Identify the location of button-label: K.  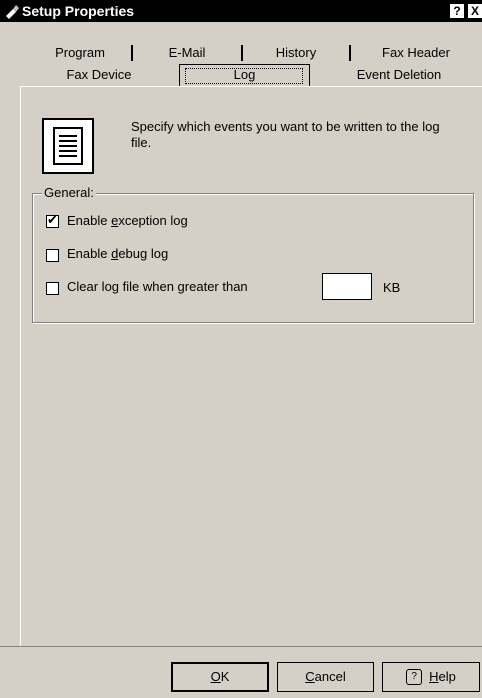
(225, 676).